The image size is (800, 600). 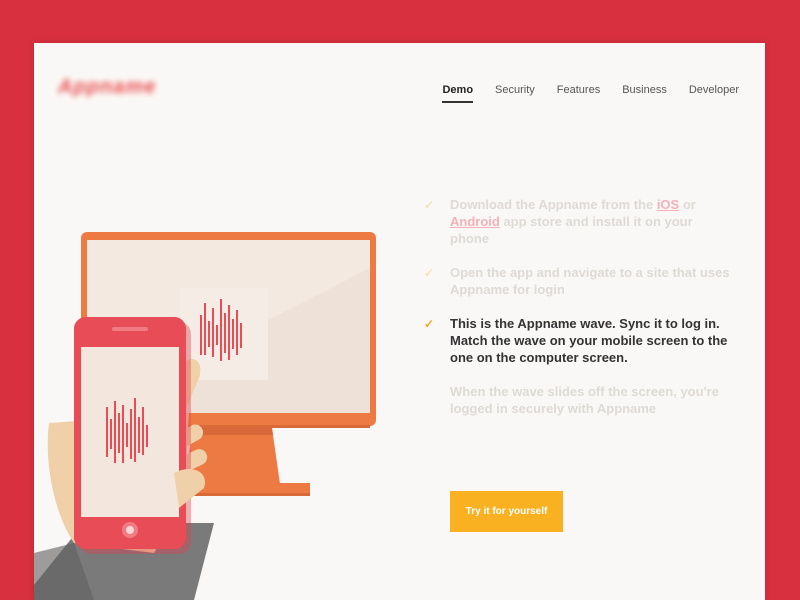 What do you see at coordinates (106, 87) in the screenshot?
I see `logo: Appname` at bounding box center [106, 87].